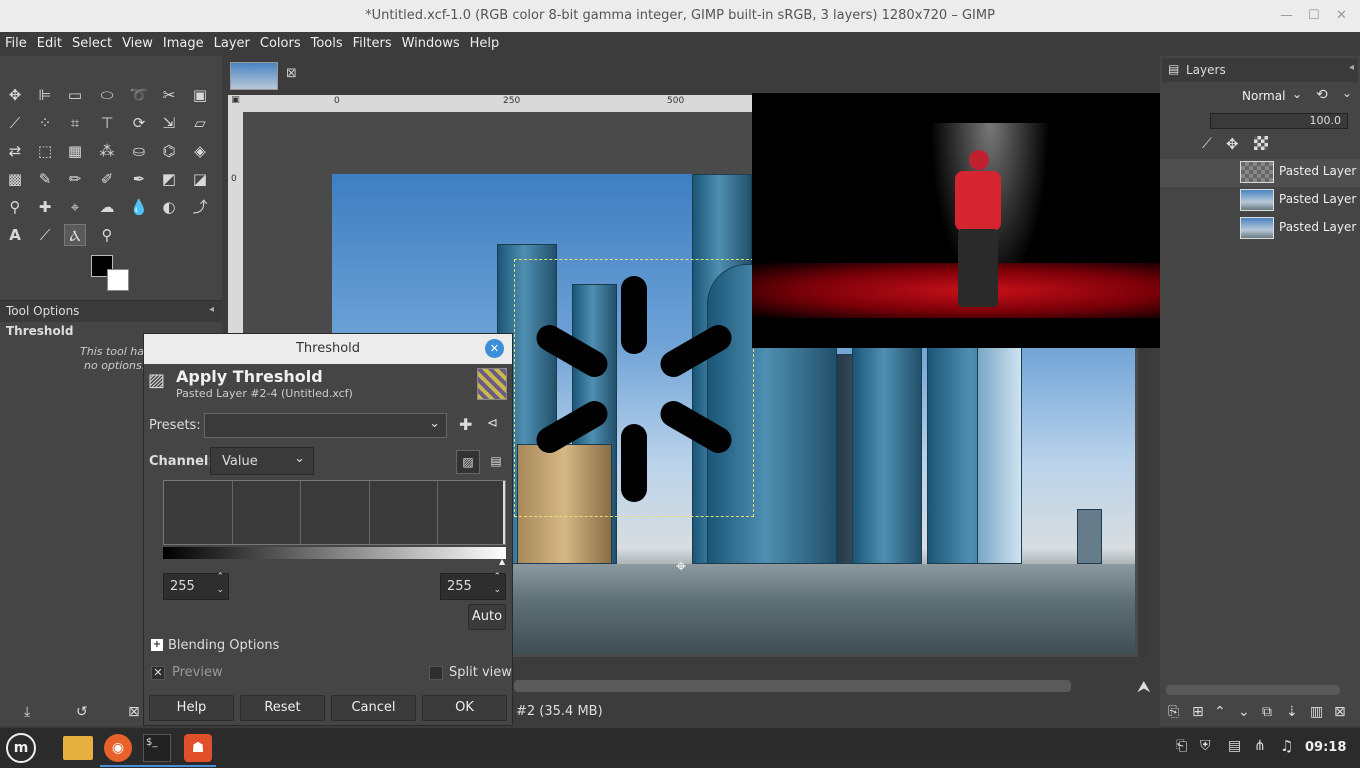 This screenshot has height=768, width=1360. I want to click on high-threshold-spinner: 255 ⌃ ⌄, so click(473, 586).